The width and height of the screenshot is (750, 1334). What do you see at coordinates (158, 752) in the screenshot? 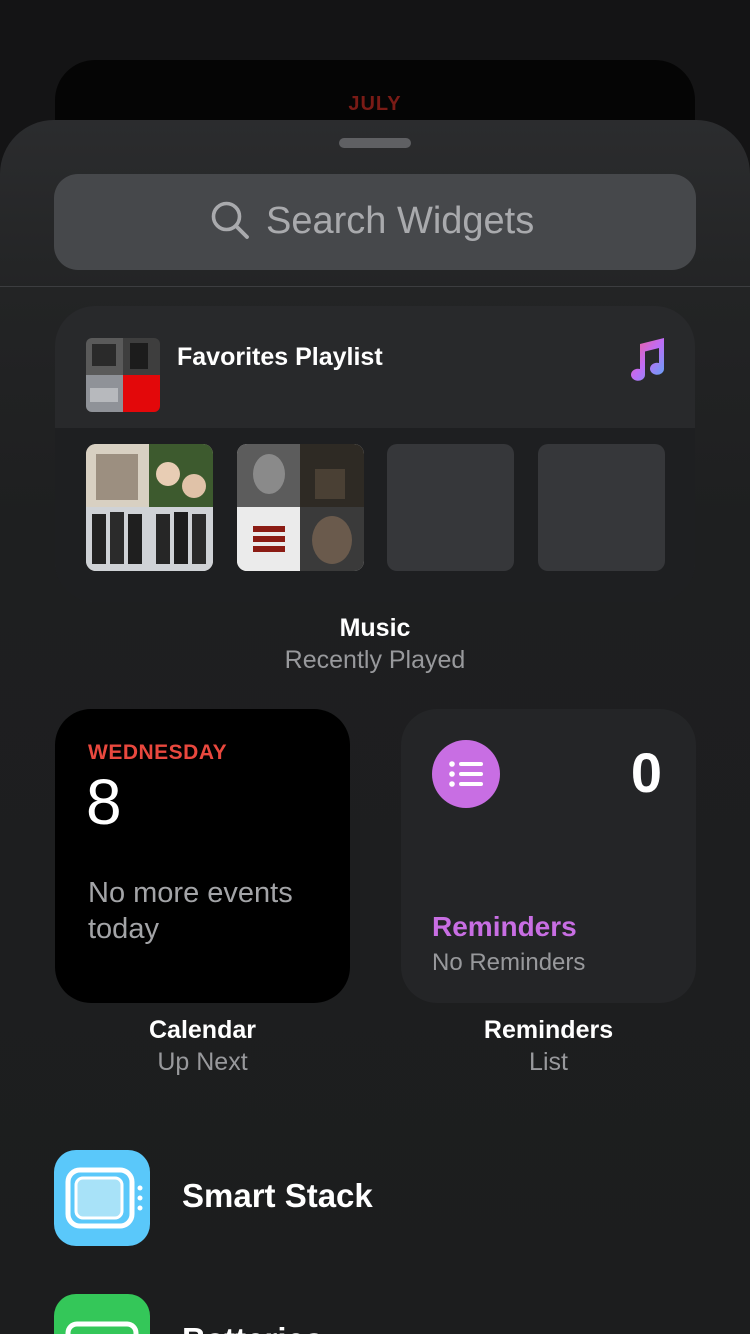
I see `calendar-weekday: WEDNESDAY` at bounding box center [158, 752].